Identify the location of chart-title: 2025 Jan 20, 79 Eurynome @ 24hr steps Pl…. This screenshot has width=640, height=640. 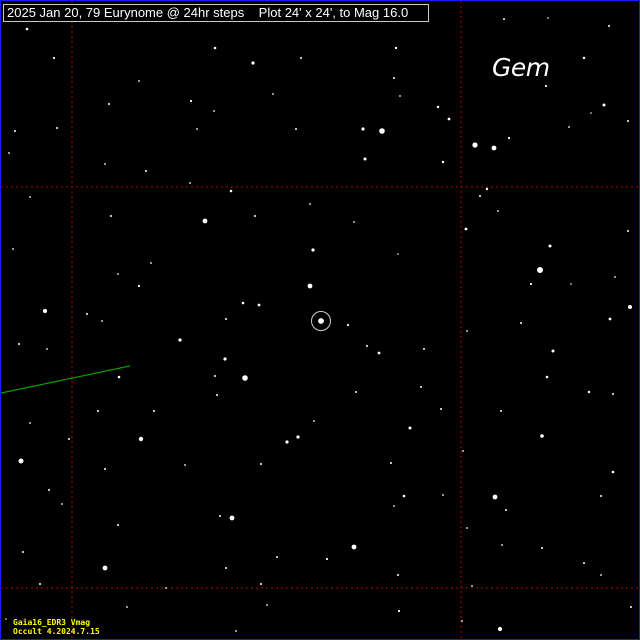
(216, 13).